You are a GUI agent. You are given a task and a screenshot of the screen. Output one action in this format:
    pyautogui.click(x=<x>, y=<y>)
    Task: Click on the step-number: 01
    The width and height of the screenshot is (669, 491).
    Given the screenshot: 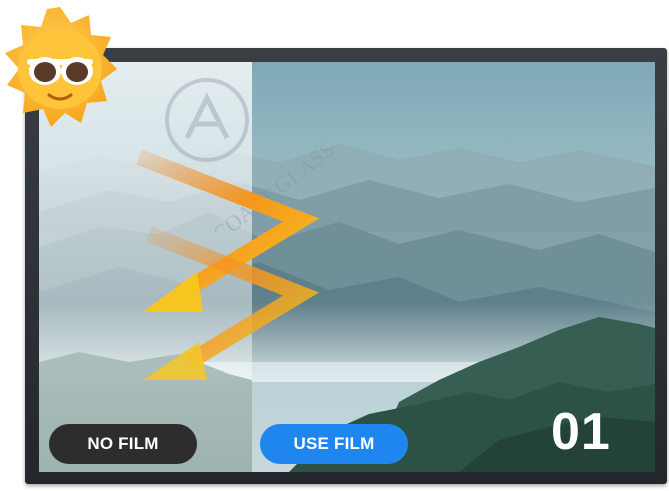 What is the action you would take?
    pyautogui.click(x=581, y=432)
    